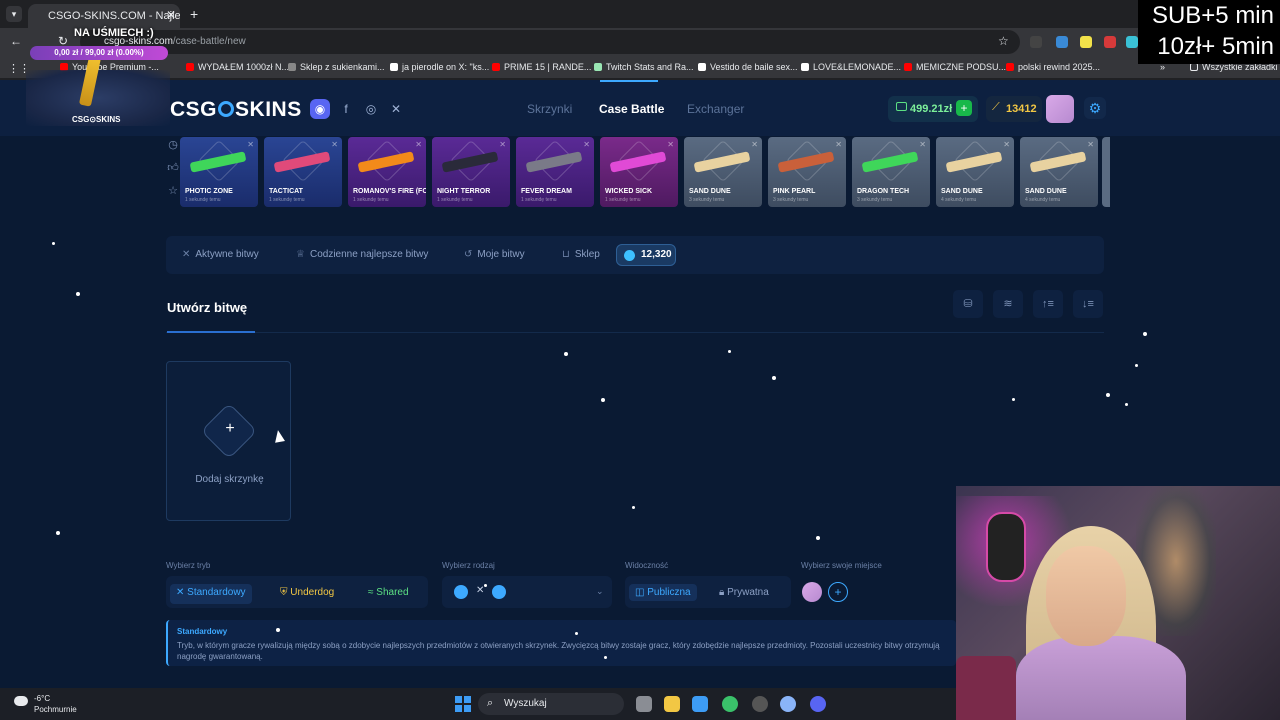  I want to click on nav-active-indicator, so click(629, 81).